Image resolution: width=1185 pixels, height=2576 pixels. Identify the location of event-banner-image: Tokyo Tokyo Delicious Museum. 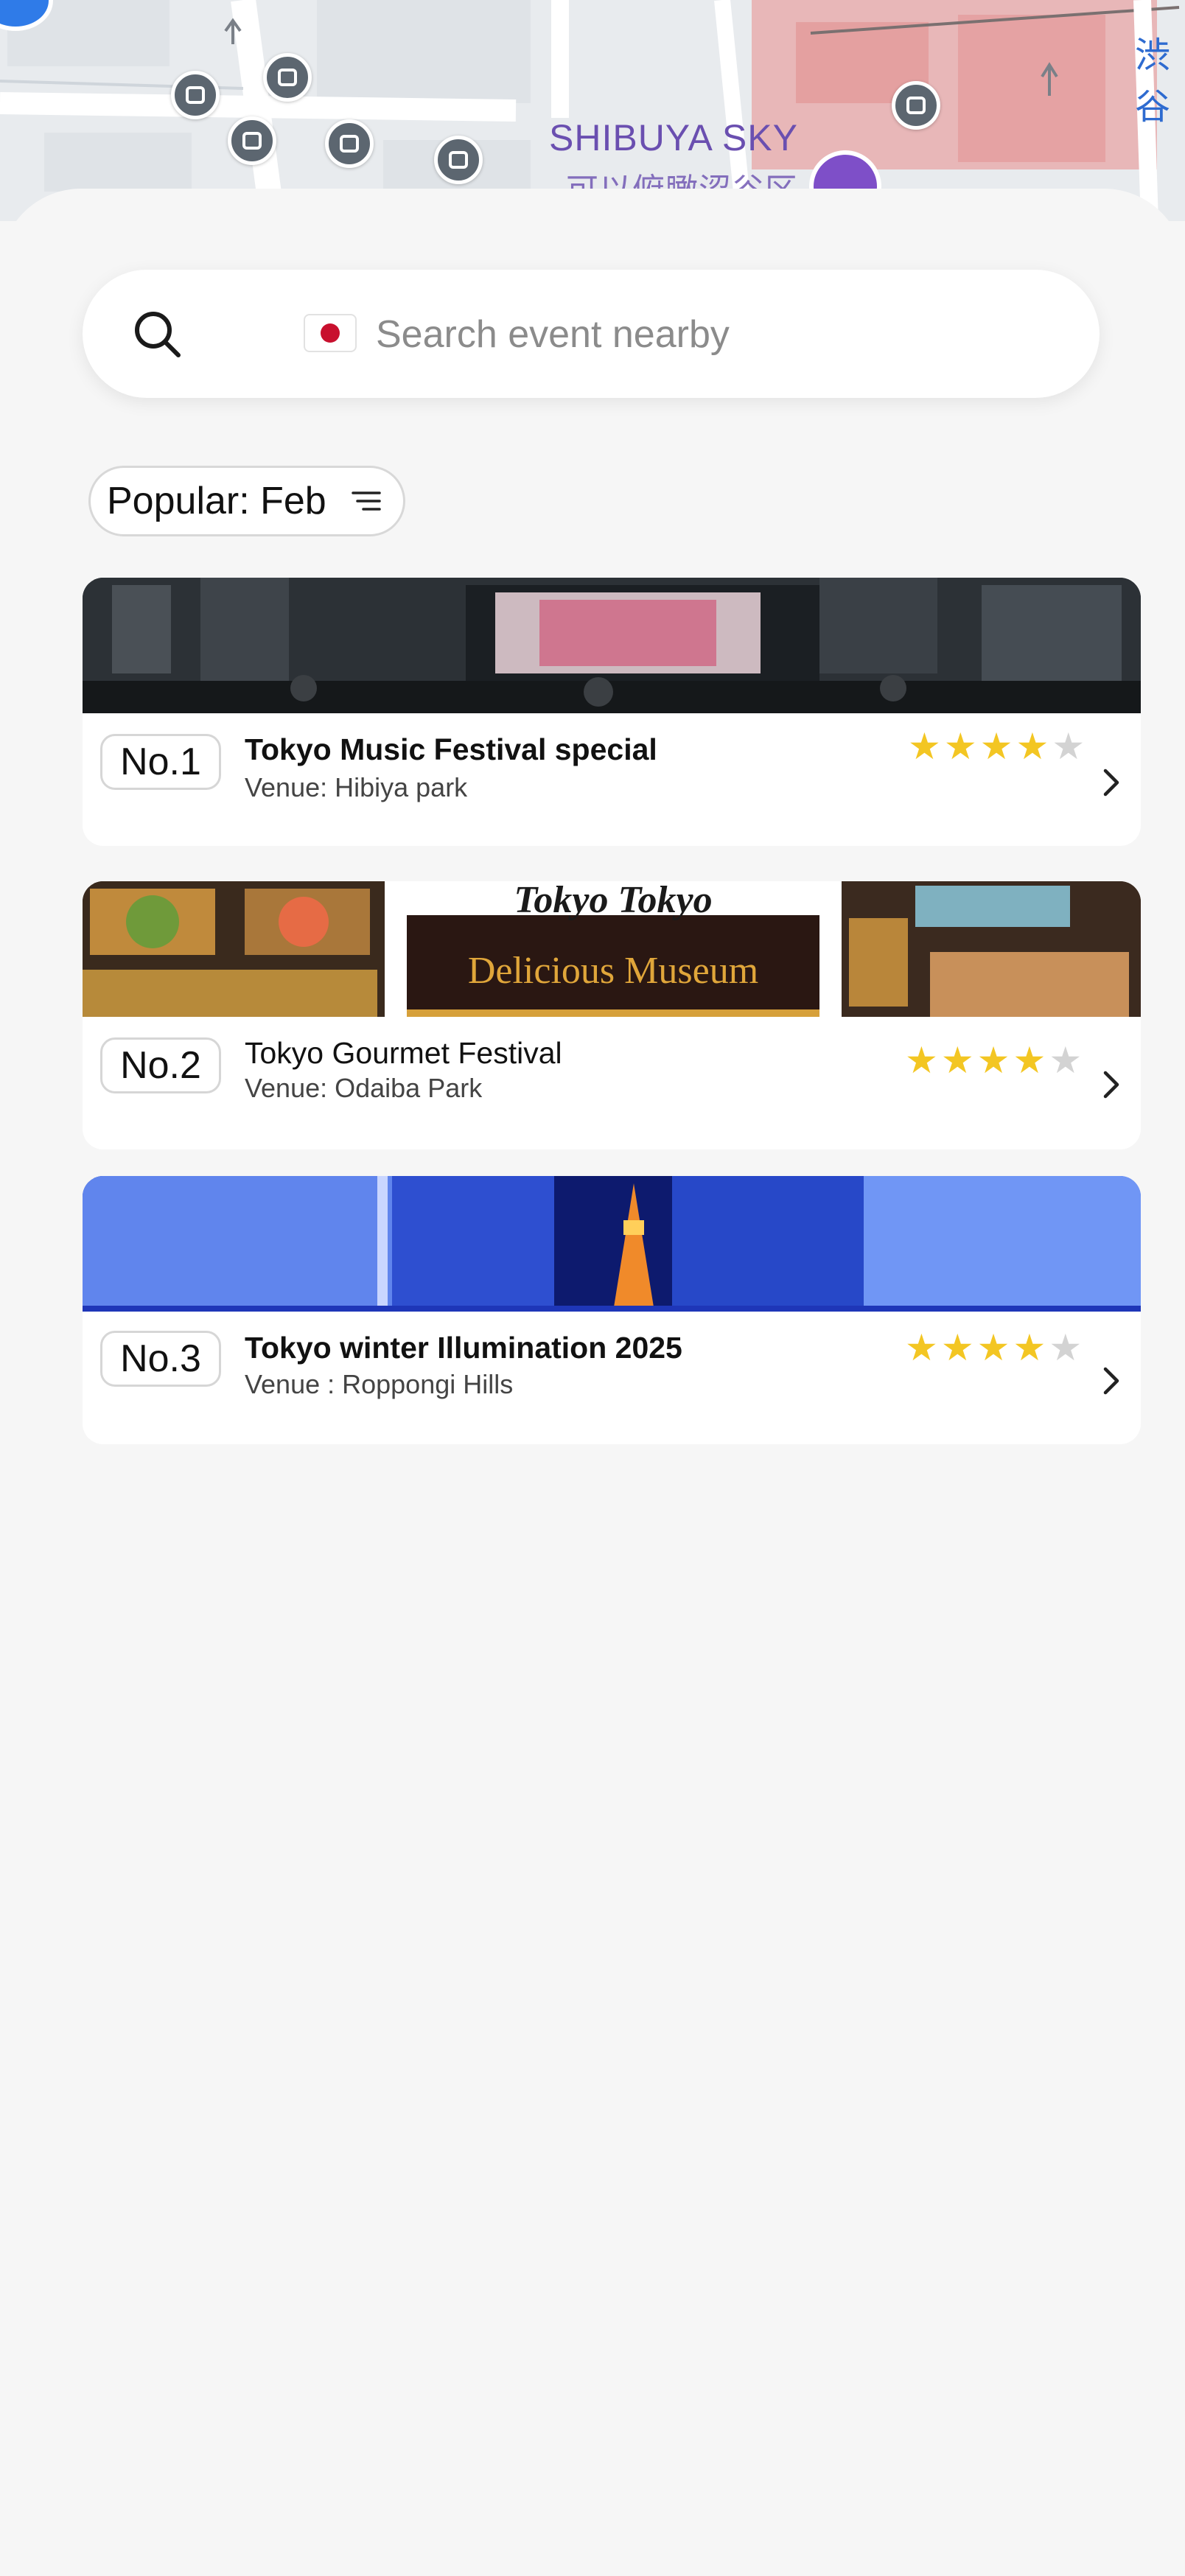
(612, 949).